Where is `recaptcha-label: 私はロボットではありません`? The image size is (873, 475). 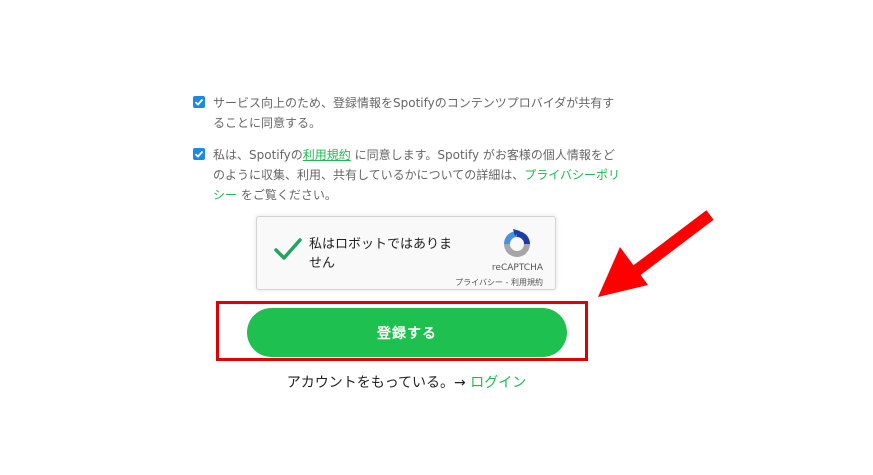
recaptcha-label: 私はロボットではありません is located at coordinates (381, 254).